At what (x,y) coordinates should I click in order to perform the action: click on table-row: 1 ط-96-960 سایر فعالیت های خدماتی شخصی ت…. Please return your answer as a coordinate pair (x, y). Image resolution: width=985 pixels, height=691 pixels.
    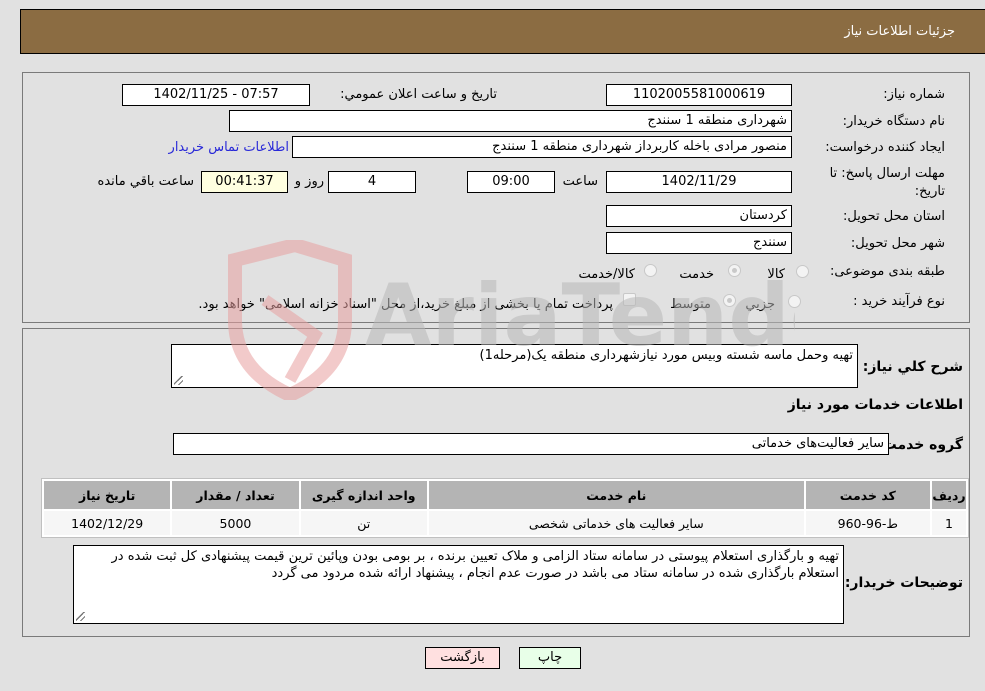
    Looking at the image, I should click on (505, 523).